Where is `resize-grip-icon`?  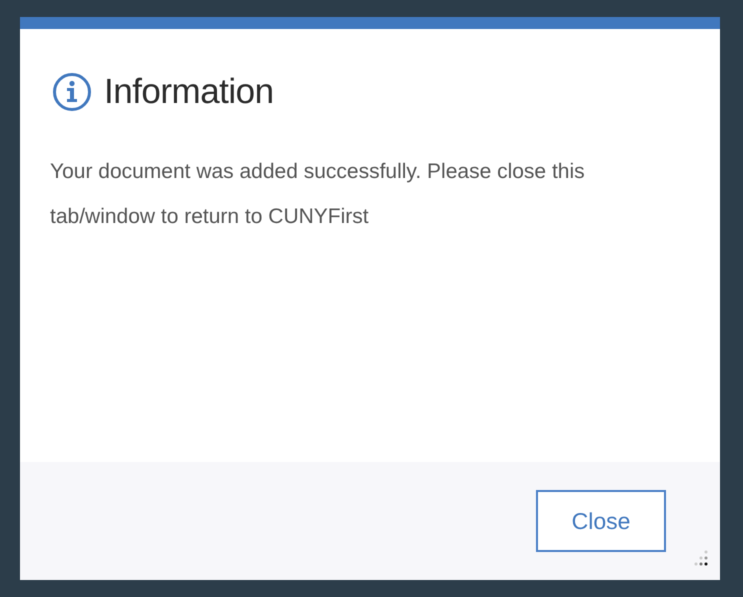
resize-grip-icon is located at coordinates (700, 558).